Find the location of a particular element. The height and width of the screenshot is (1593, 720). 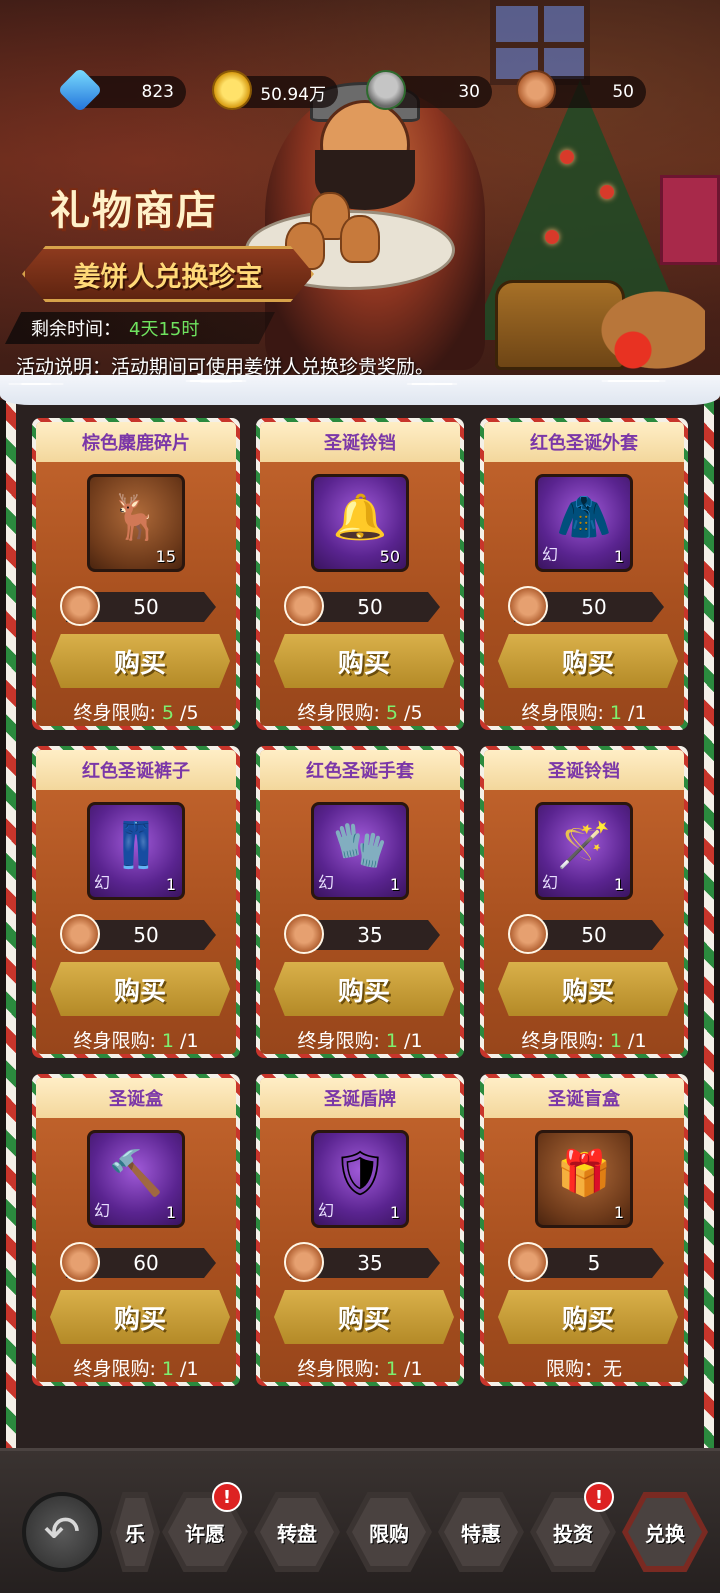

shop-item-card: 红色圣诞裤子 👖 幻 1 50 购买 终身限购: 1 /1 is located at coordinates (136, 902).